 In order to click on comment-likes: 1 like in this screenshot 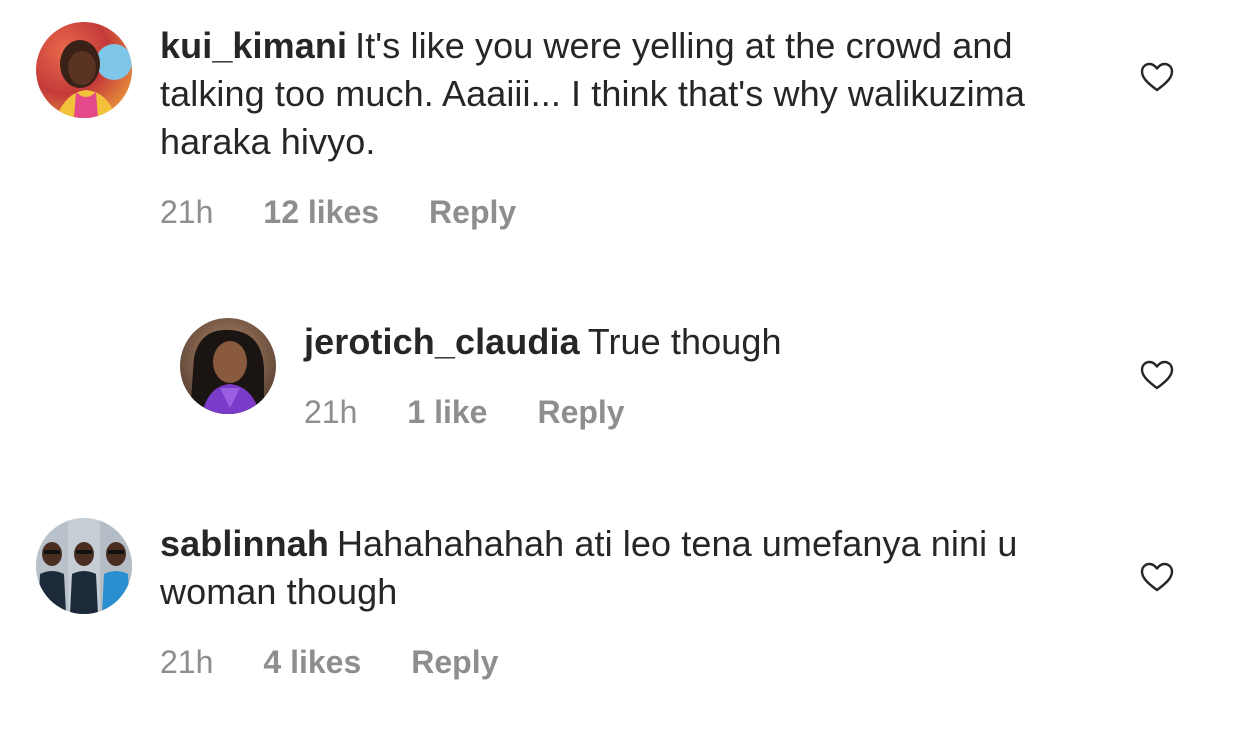, I will do `click(447, 412)`.